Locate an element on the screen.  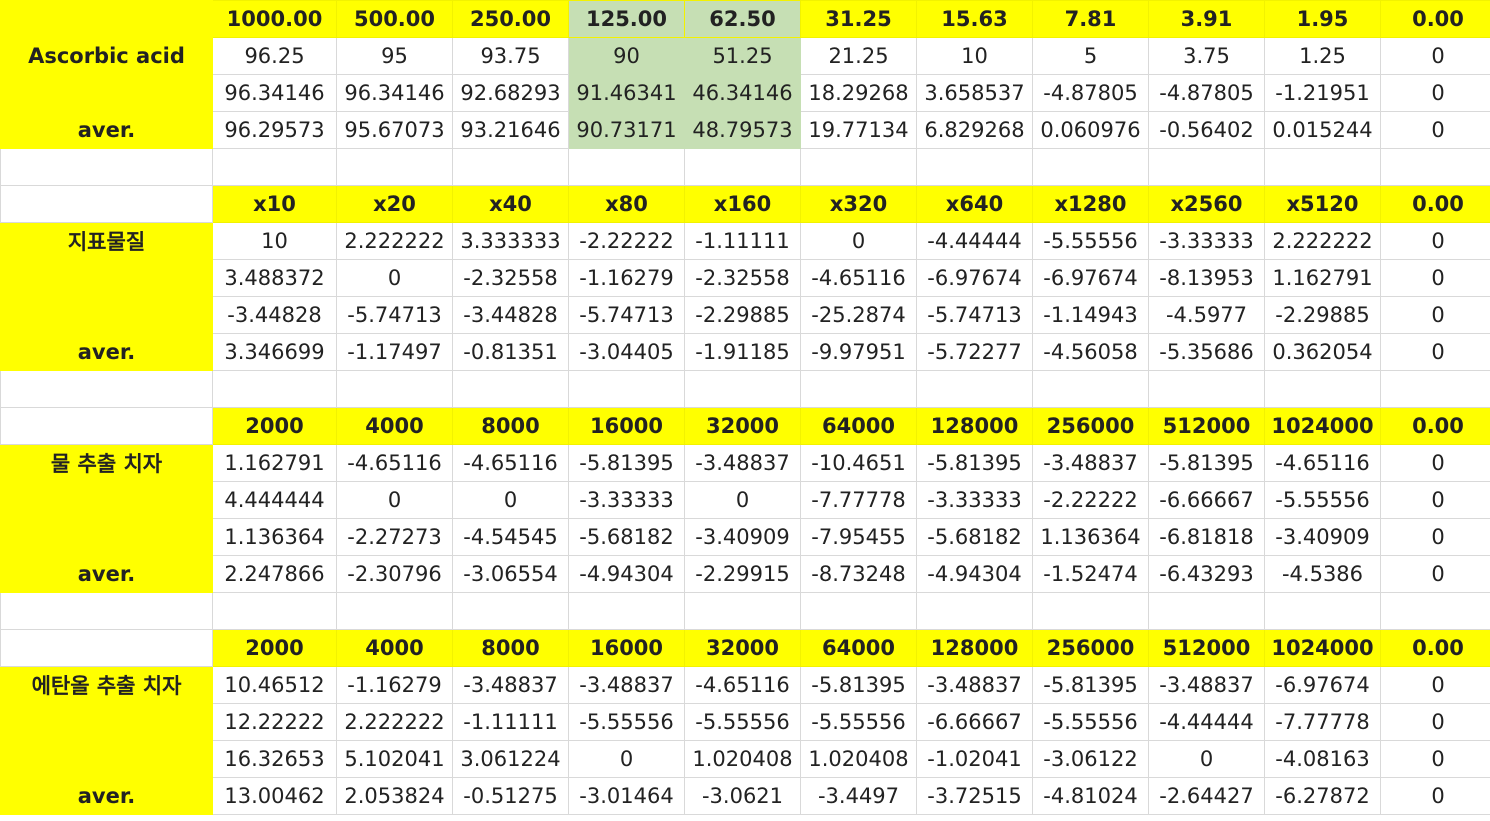
value-cell: -3.06122 is located at coordinates (1090, 759).